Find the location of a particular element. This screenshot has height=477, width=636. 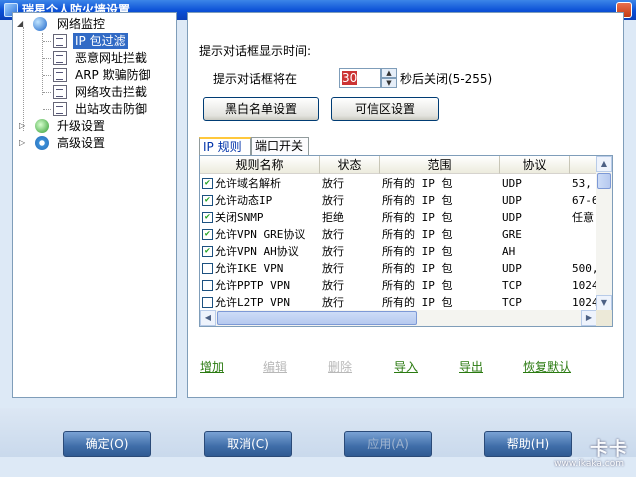

vertical-scrollbar: ▲ ▼ is located at coordinates (604, 233).